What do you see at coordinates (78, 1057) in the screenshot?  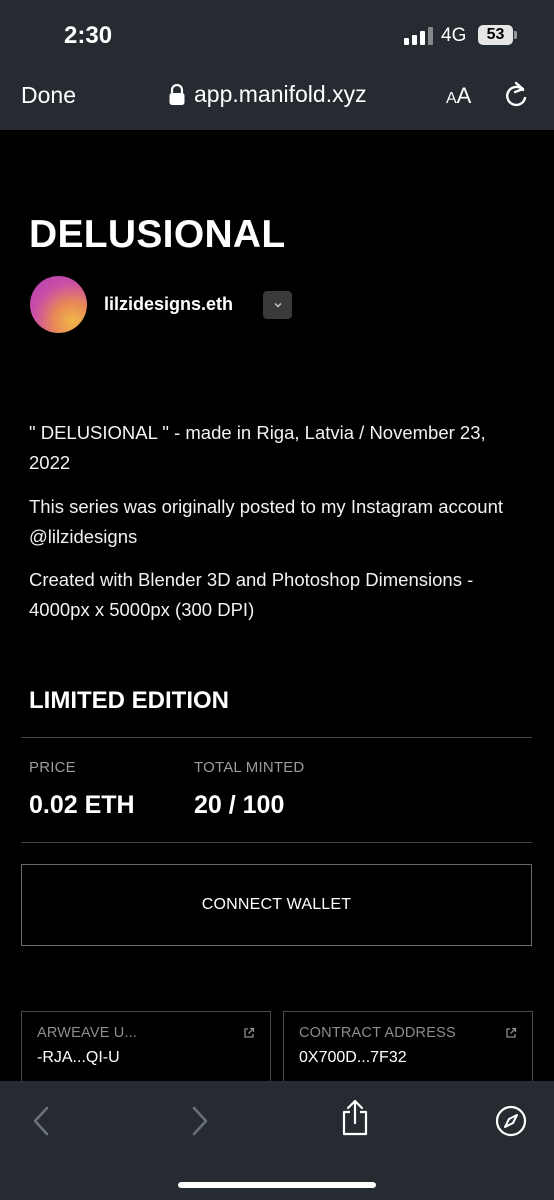 I see `arweave-value: -RJA...QI-U` at bounding box center [78, 1057].